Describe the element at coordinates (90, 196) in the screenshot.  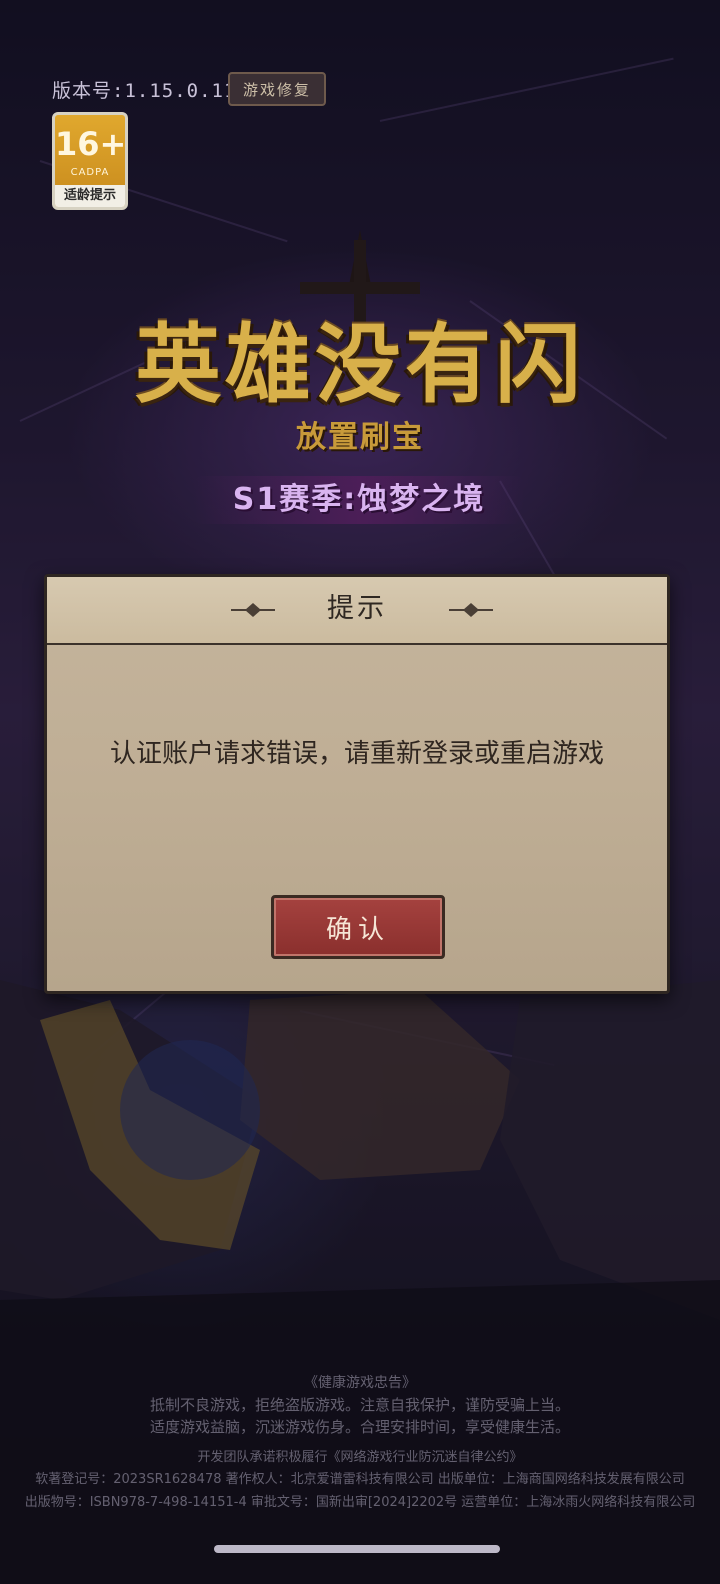
I see `age-rating-caption: 适龄提示` at that location.